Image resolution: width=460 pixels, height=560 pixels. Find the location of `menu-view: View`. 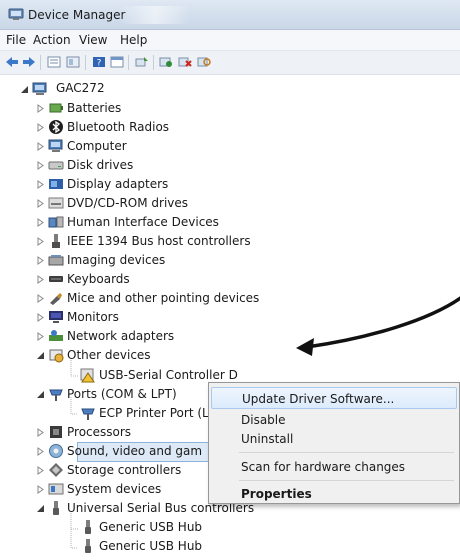

menu-view: View is located at coordinates (93, 40).